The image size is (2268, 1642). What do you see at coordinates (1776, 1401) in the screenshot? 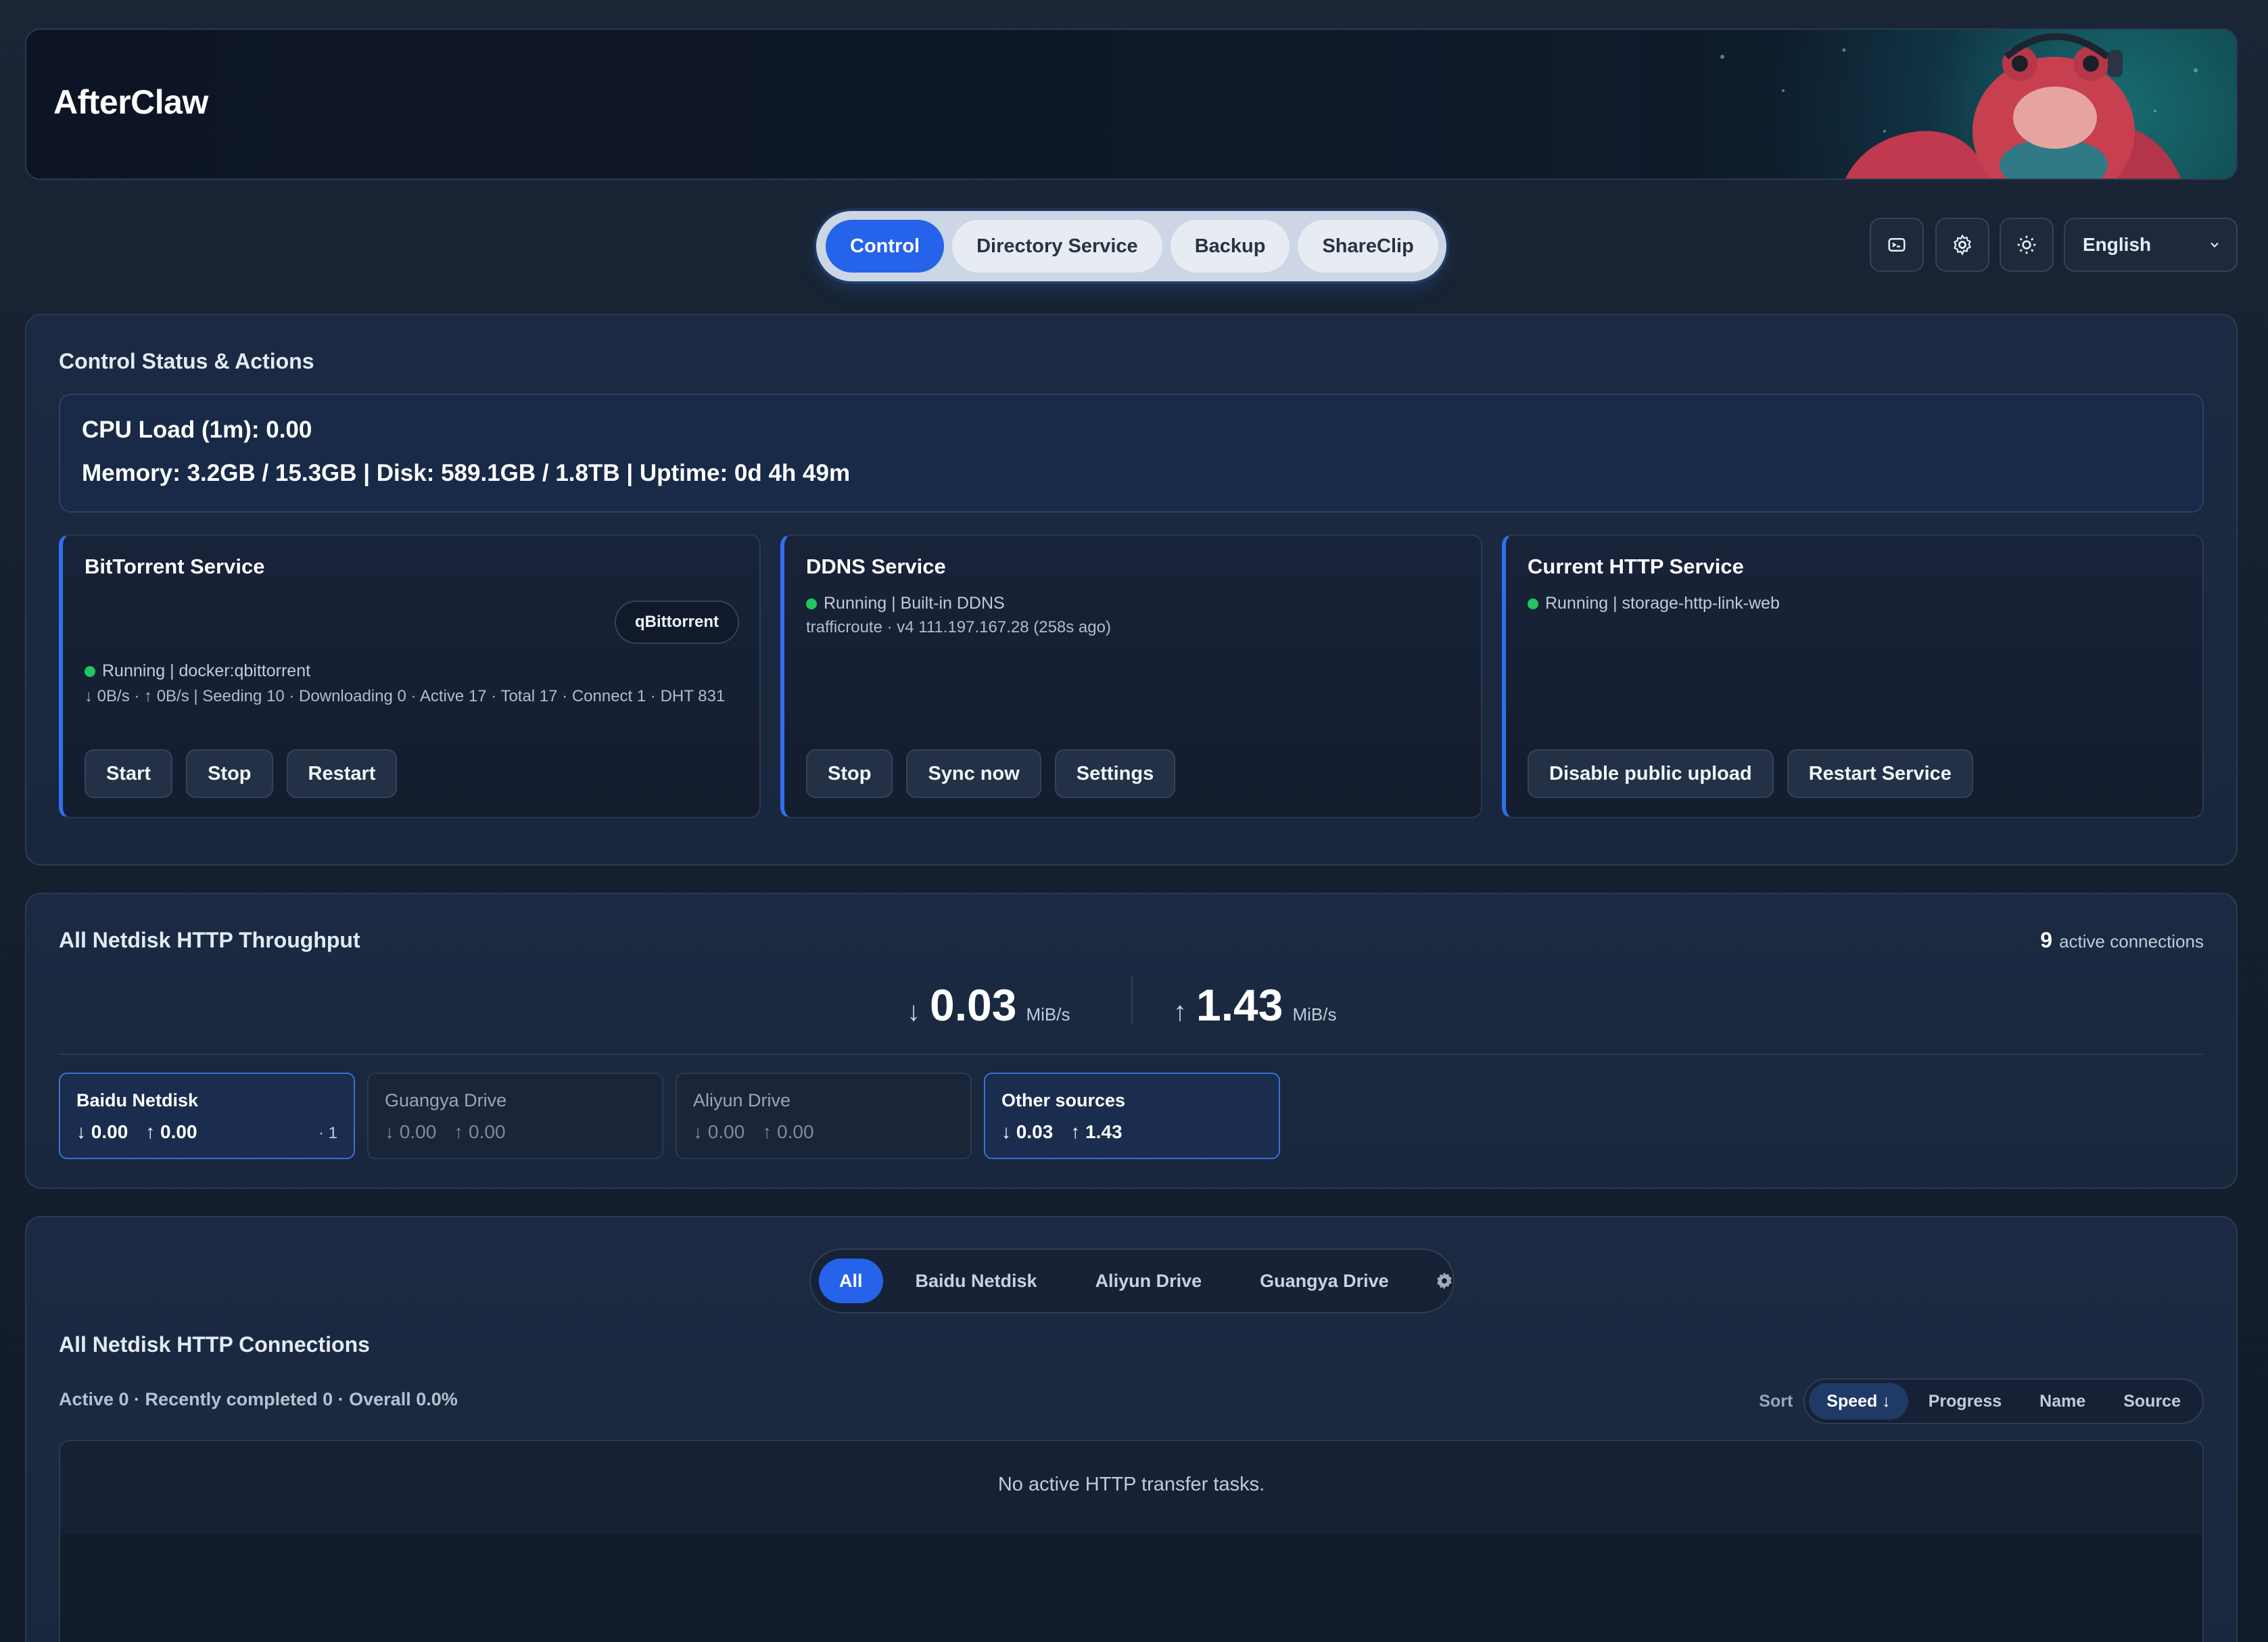
I see `sort-label: Sort` at bounding box center [1776, 1401].